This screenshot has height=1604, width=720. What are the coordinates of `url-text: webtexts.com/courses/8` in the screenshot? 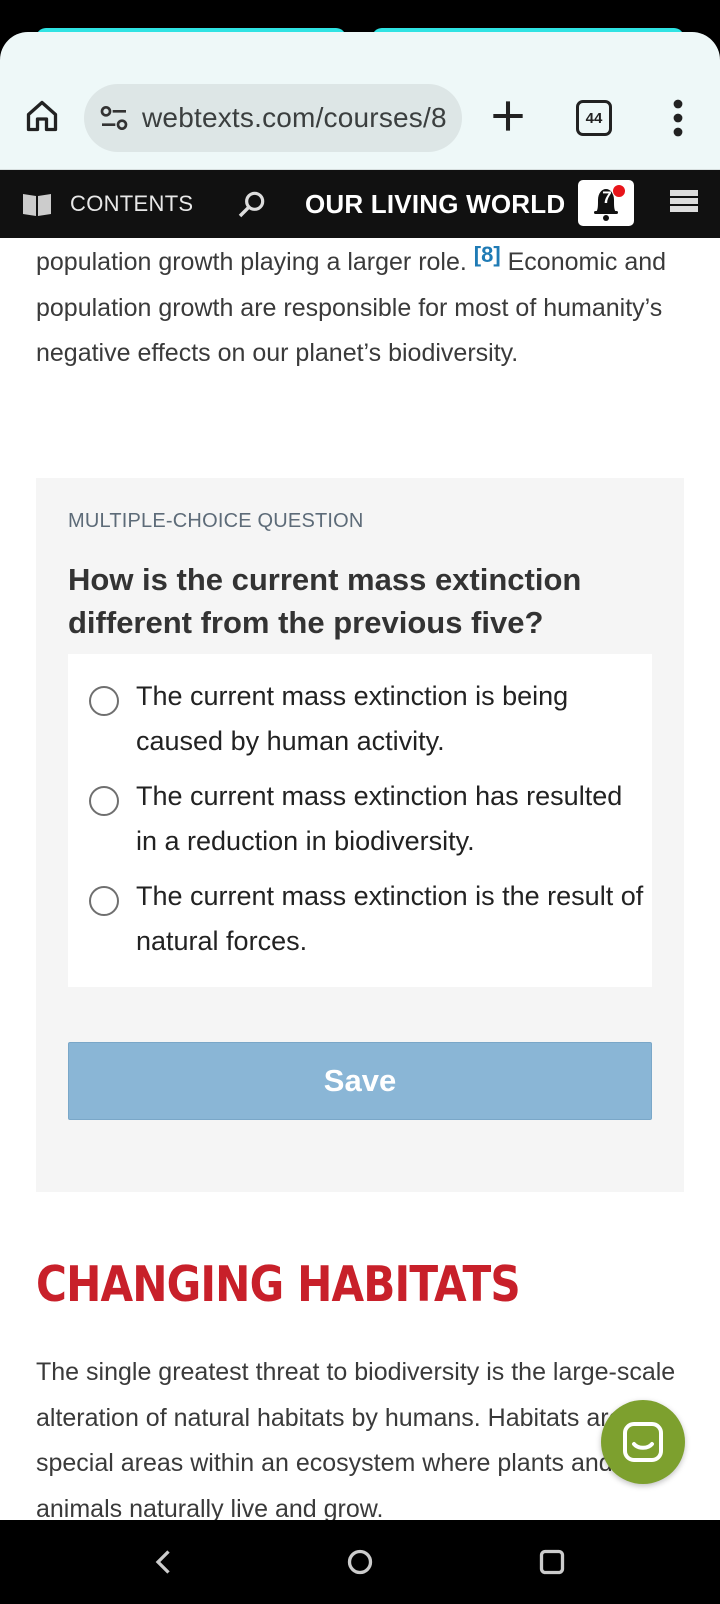 It's located at (294, 118).